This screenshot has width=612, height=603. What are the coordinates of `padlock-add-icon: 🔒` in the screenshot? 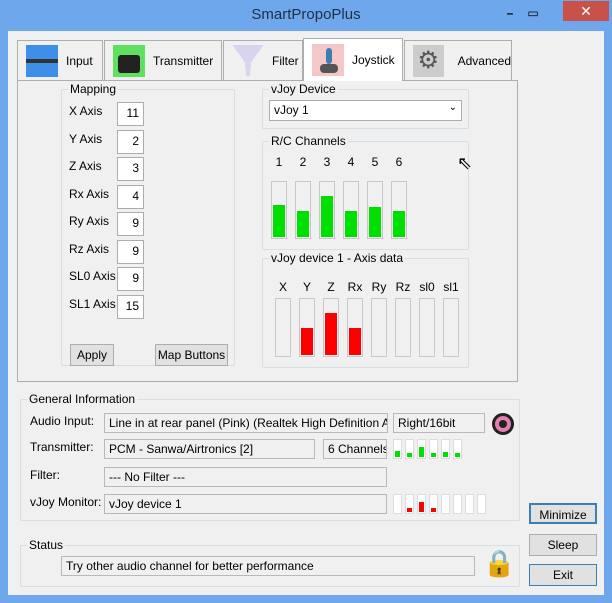 It's located at (499, 563).